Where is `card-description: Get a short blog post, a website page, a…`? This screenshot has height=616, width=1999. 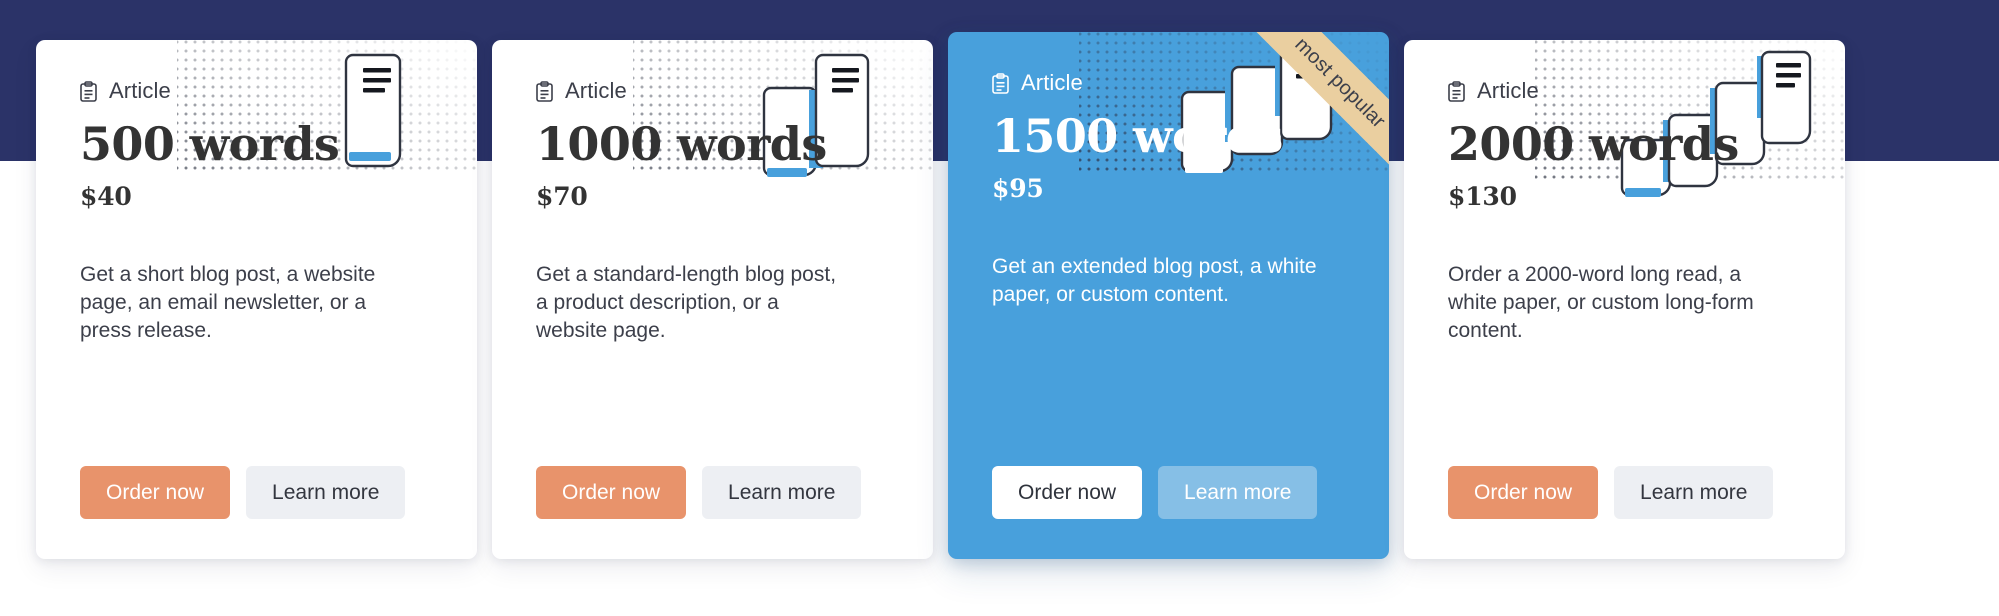
card-description: Get a short blog post, a website page, a… is located at coordinates (228, 302).